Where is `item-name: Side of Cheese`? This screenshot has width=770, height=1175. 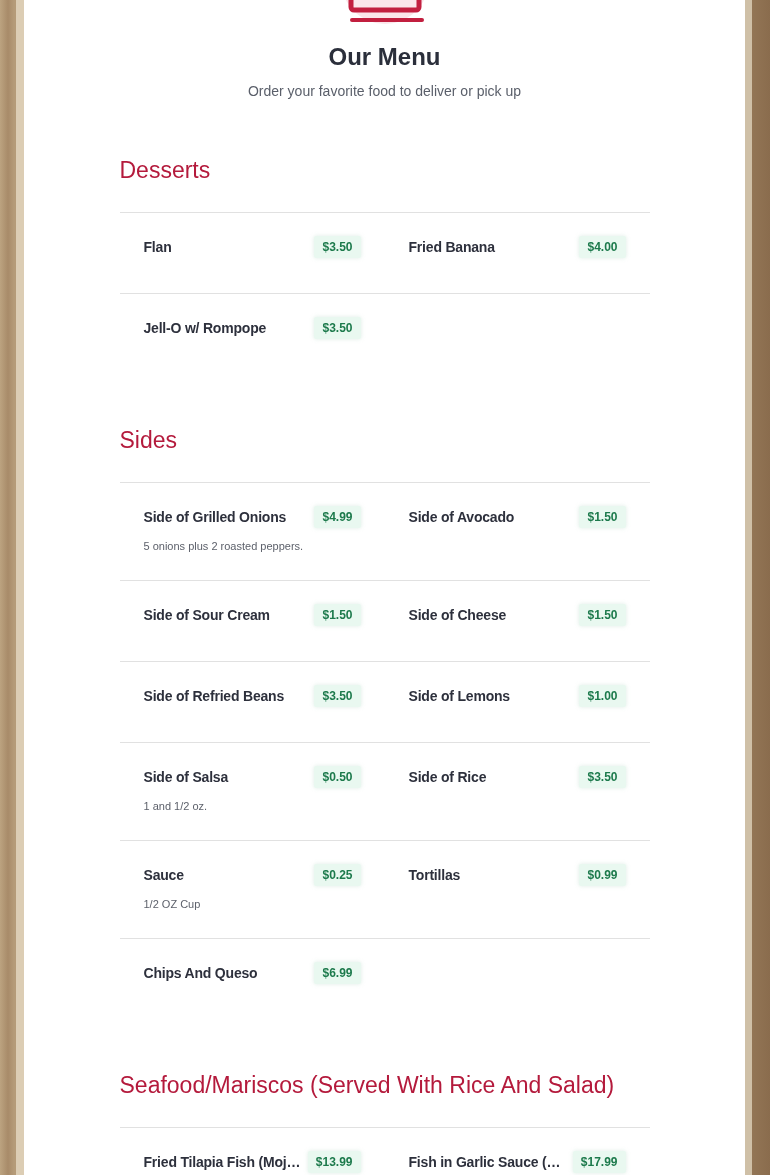 item-name: Side of Cheese is located at coordinates (457, 615).